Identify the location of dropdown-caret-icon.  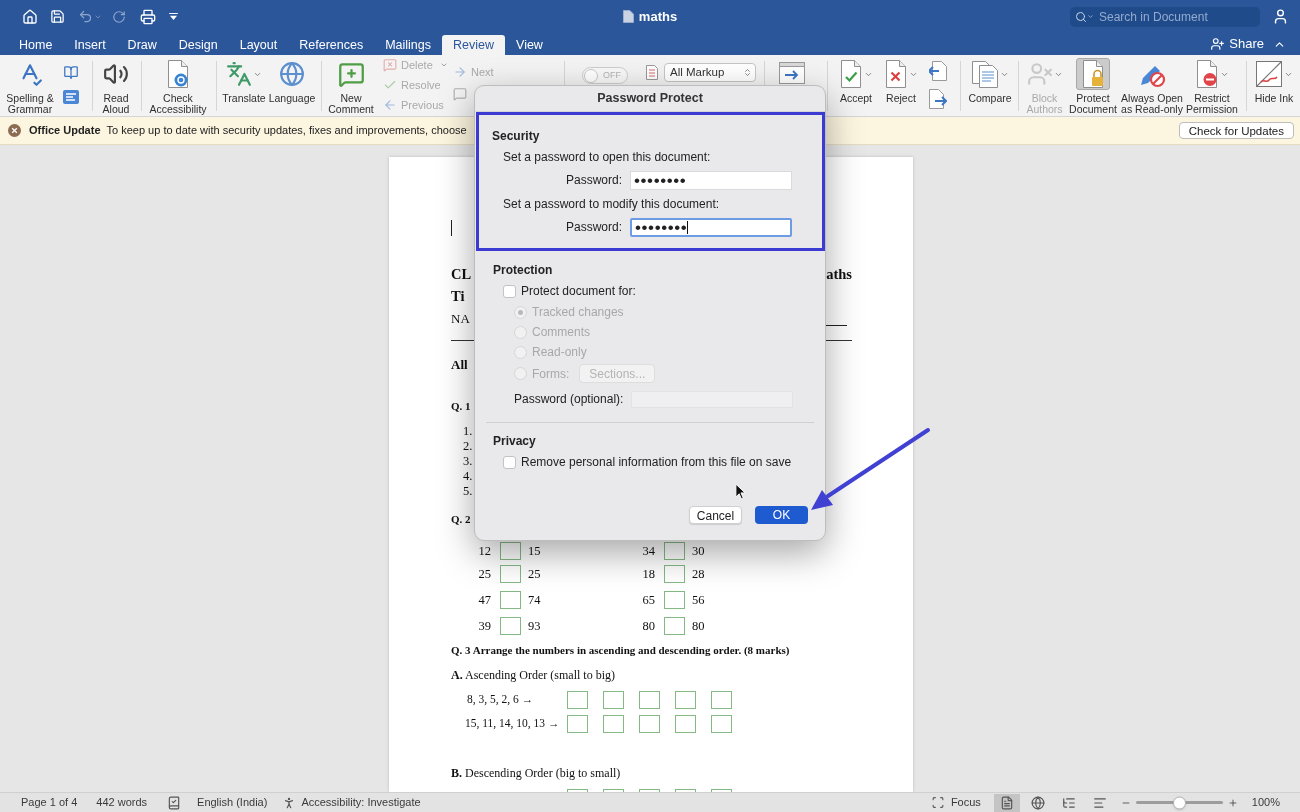
(173, 16).